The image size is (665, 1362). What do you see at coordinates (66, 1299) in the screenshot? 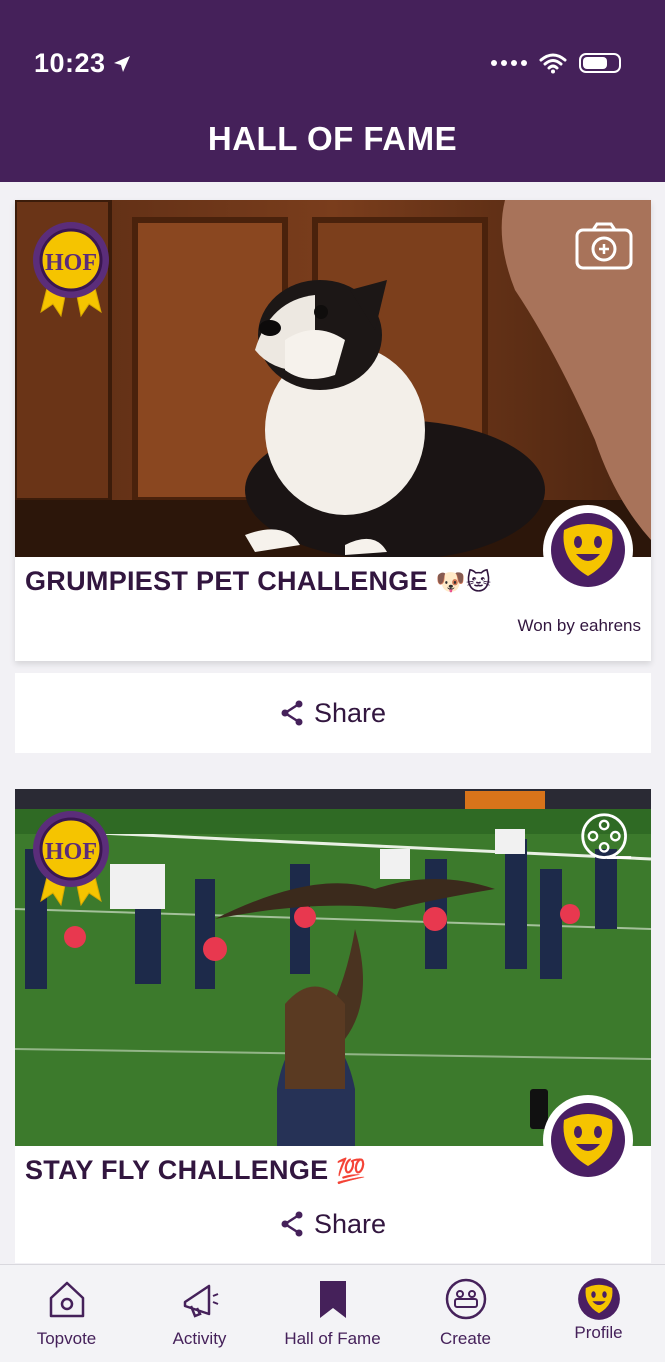
I see `house-icon` at bounding box center [66, 1299].